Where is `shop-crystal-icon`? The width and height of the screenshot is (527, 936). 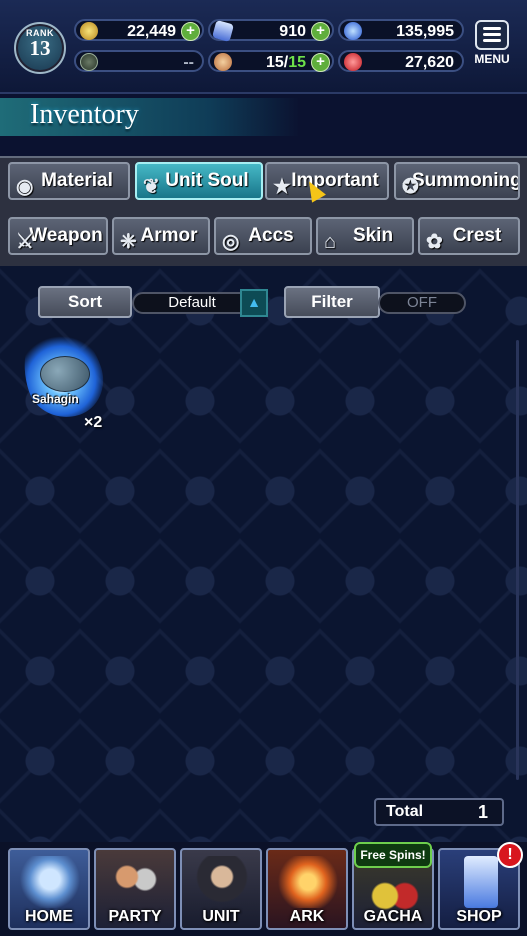
shop-crystal-icon is located at coordinates (481, 882).